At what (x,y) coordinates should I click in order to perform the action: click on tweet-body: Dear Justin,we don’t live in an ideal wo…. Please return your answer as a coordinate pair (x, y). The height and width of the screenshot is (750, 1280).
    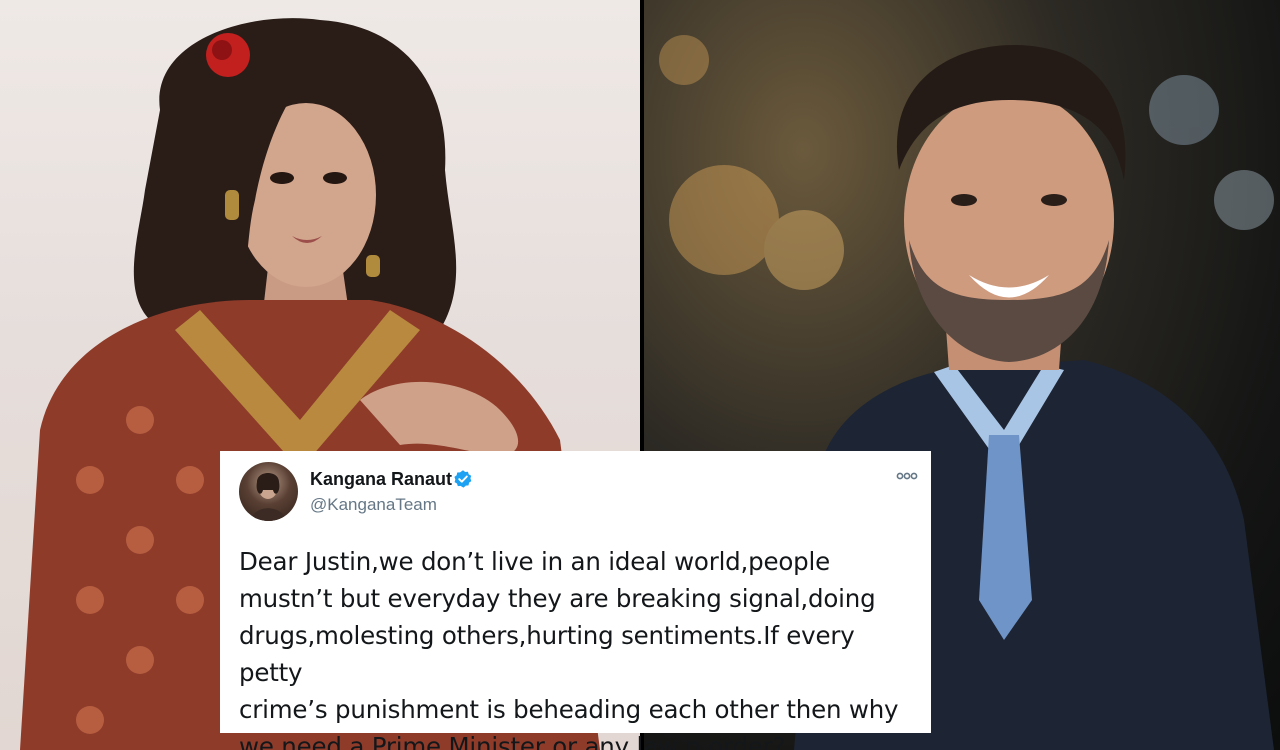
    Looking at the image, I should click on (579, 646).